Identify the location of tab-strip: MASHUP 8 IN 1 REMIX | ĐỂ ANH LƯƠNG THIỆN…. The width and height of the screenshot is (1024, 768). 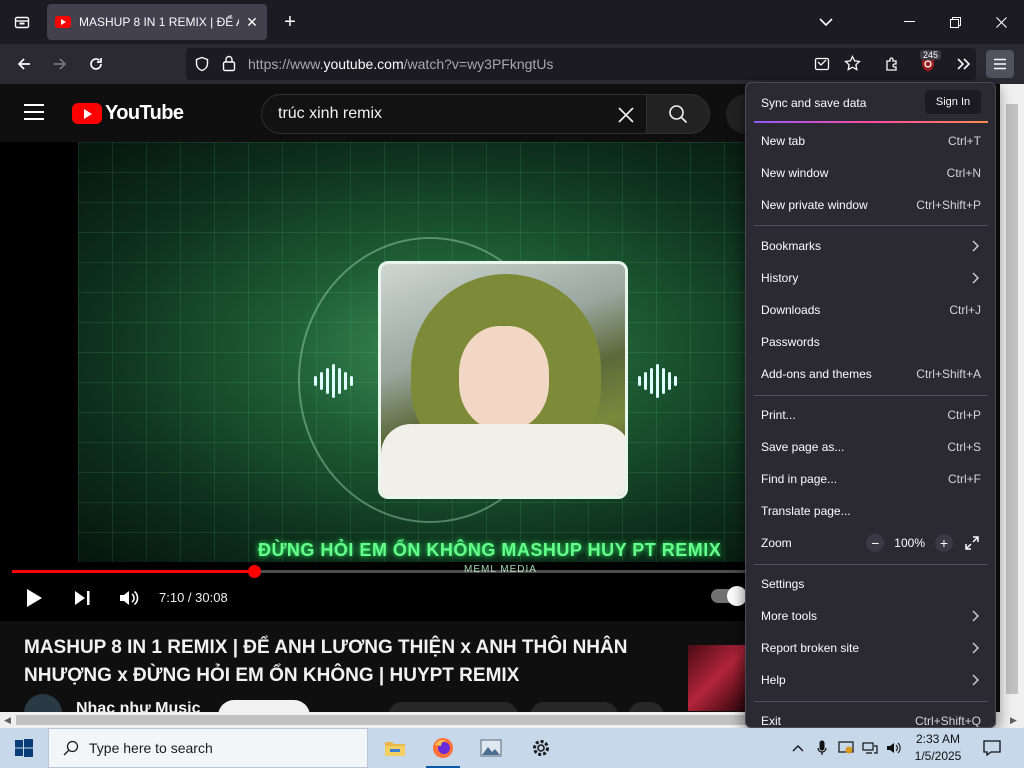
(512, 22).